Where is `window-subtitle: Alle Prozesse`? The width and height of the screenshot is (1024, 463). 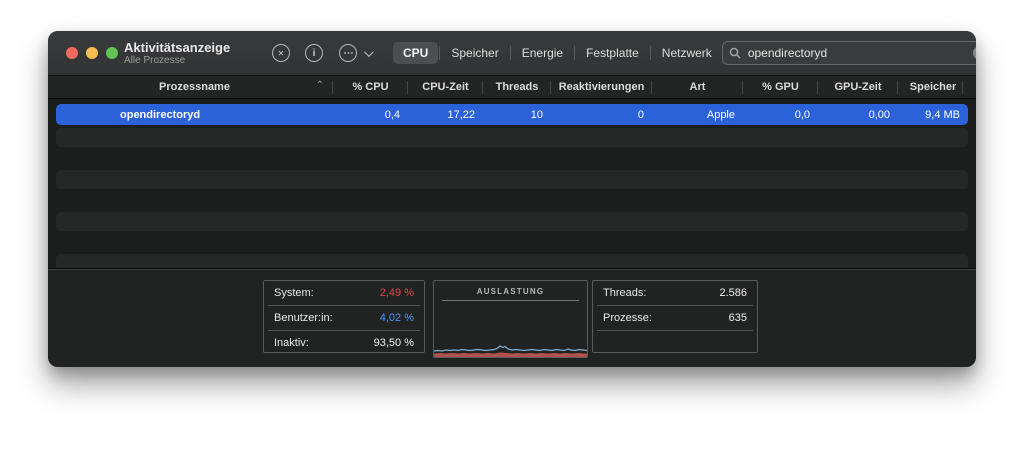
window-subtitle: Alle Prozesse is located at coordinates (155, 60).